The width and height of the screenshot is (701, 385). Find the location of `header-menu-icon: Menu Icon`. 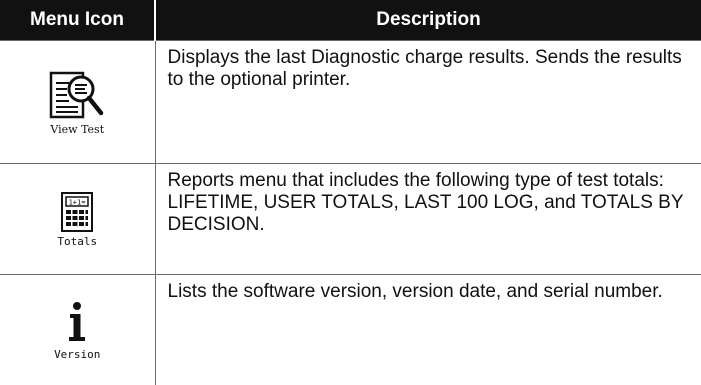

header-menu-icon: Menu Icon is located at coordinates (77, 20).